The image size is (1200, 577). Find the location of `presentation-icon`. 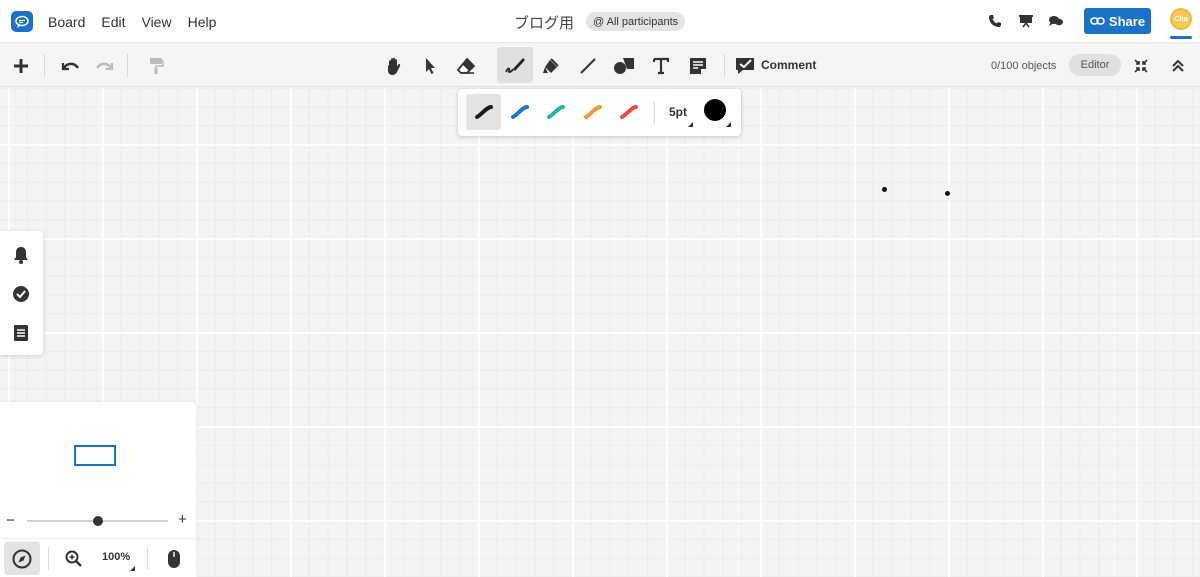

presentation-icon is located at coordinates (1026, 22).